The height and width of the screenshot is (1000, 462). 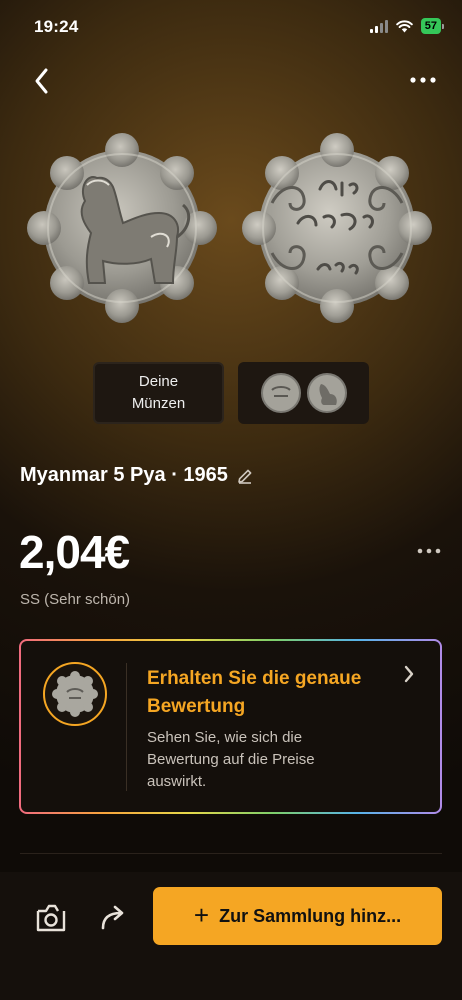 What do you see at coordinates (56, 26) in the screenshot?
I see `status-time: 19:24` at bounding box center [56, 26].